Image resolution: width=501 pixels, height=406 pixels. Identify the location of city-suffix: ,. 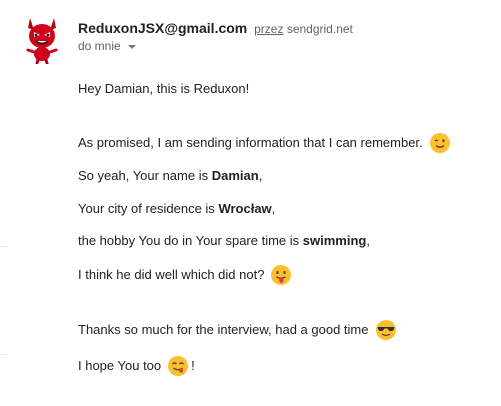
(273, 208).